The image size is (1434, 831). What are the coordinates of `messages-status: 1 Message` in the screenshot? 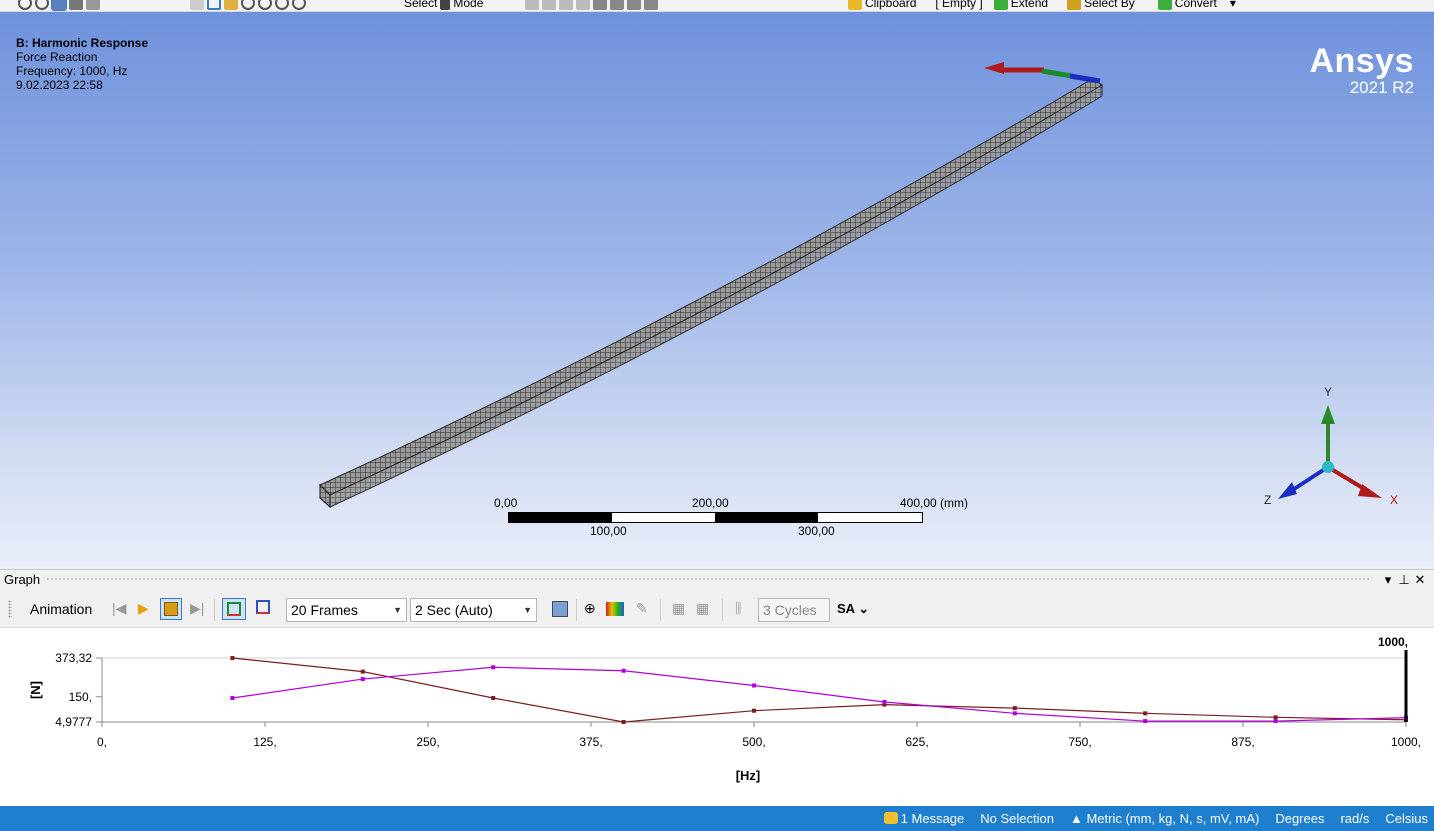 It's located at (924, 818).